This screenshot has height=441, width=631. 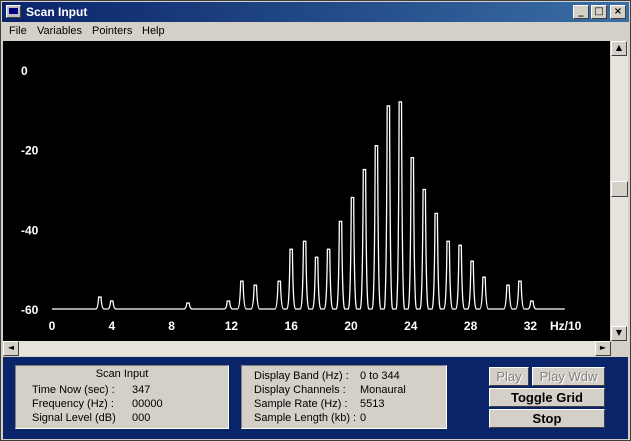 I want to click on maximize-button: □, so click(x=599, y=12).